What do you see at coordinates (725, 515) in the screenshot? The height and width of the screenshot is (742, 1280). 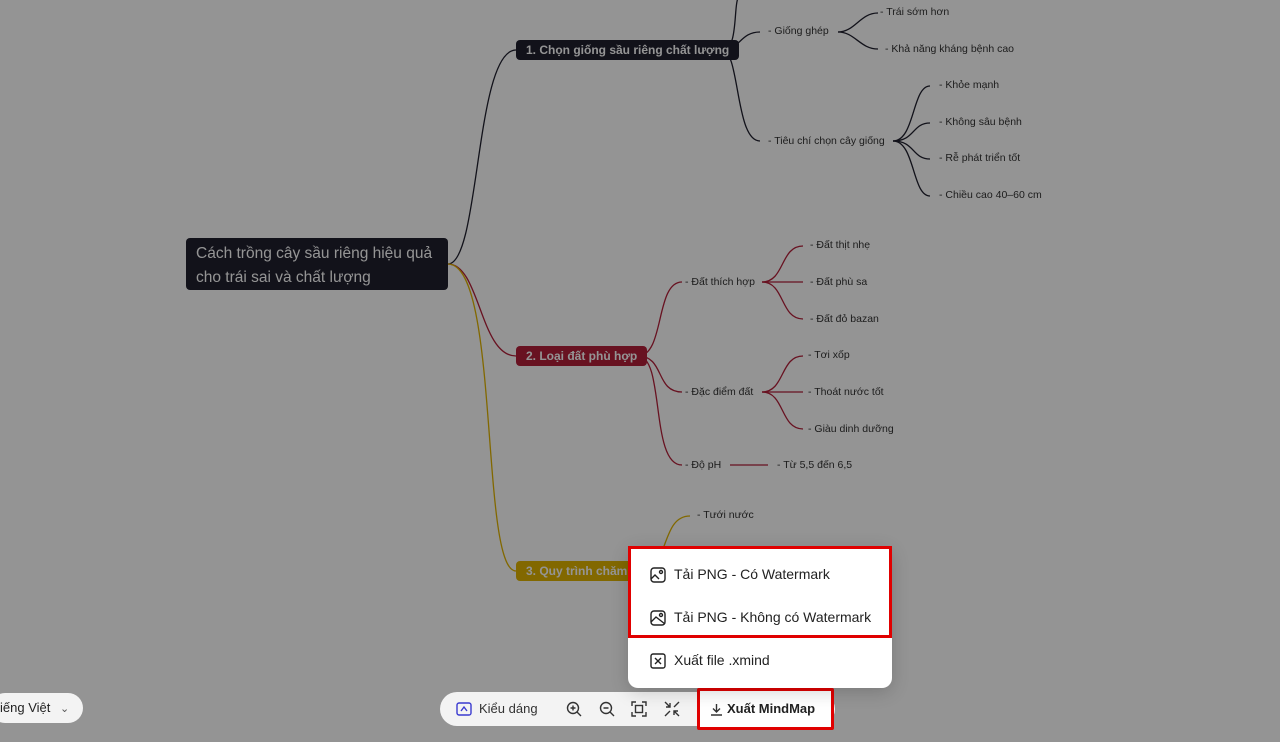 I see `leaf-tuoi-nuoc: - Tưới nước` at bounding box center [725, 515].